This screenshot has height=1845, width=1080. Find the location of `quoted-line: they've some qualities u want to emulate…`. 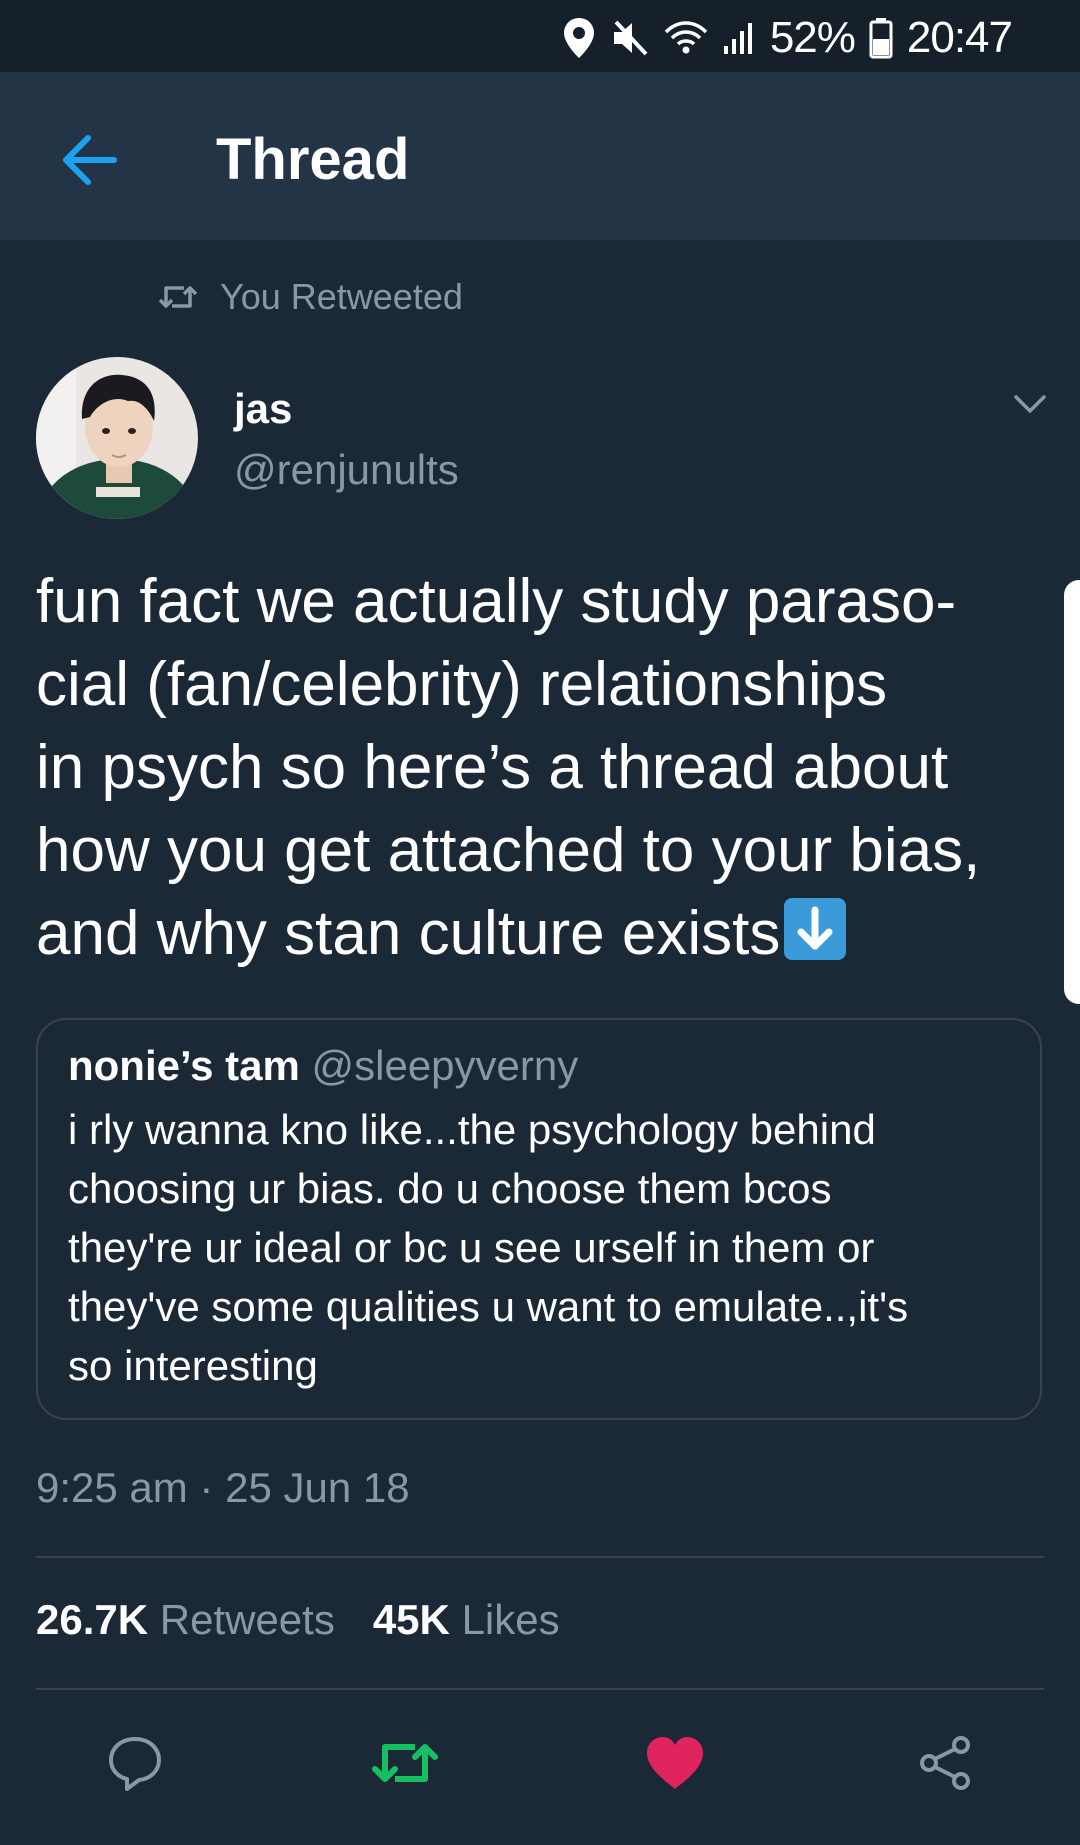

quoted-line: they've some qualities u want to emulate… is located at coordinates (488, 1306).